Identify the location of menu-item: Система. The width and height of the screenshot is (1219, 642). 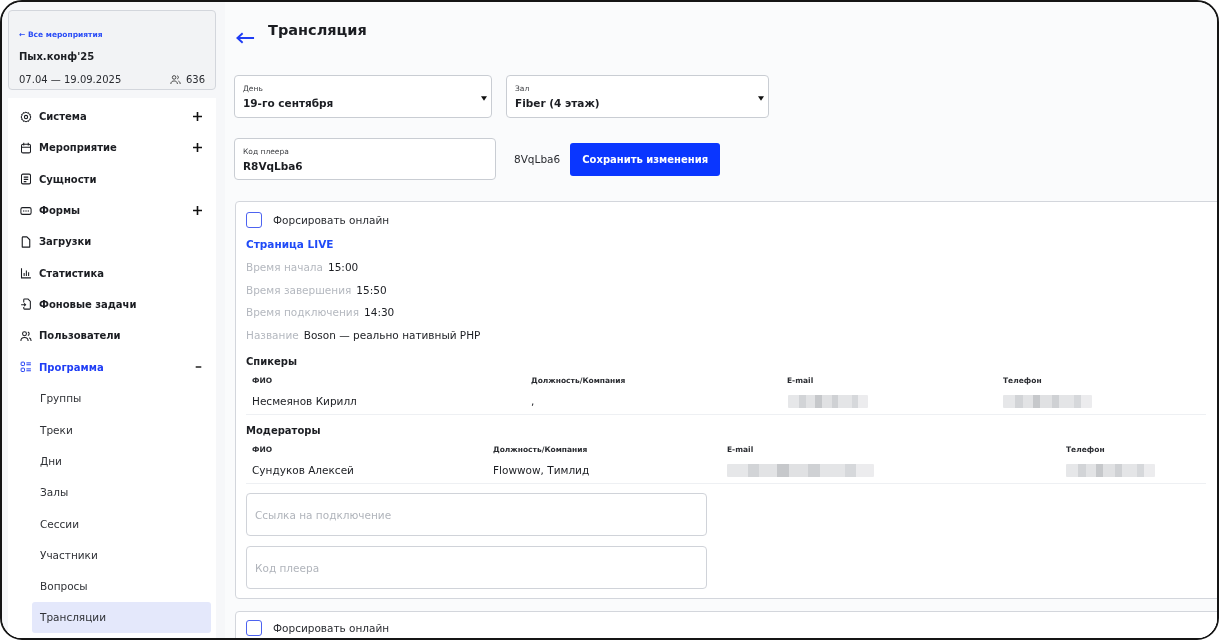
(112, 117).